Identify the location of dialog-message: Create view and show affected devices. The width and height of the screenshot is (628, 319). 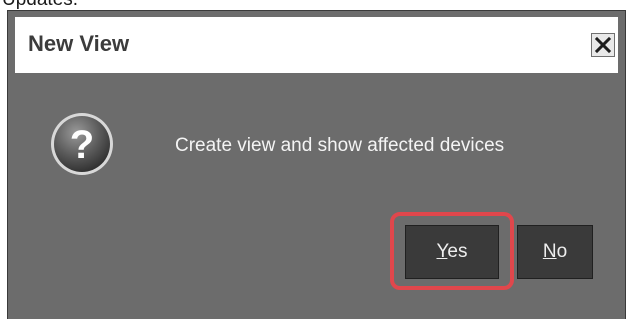
(340, 145).